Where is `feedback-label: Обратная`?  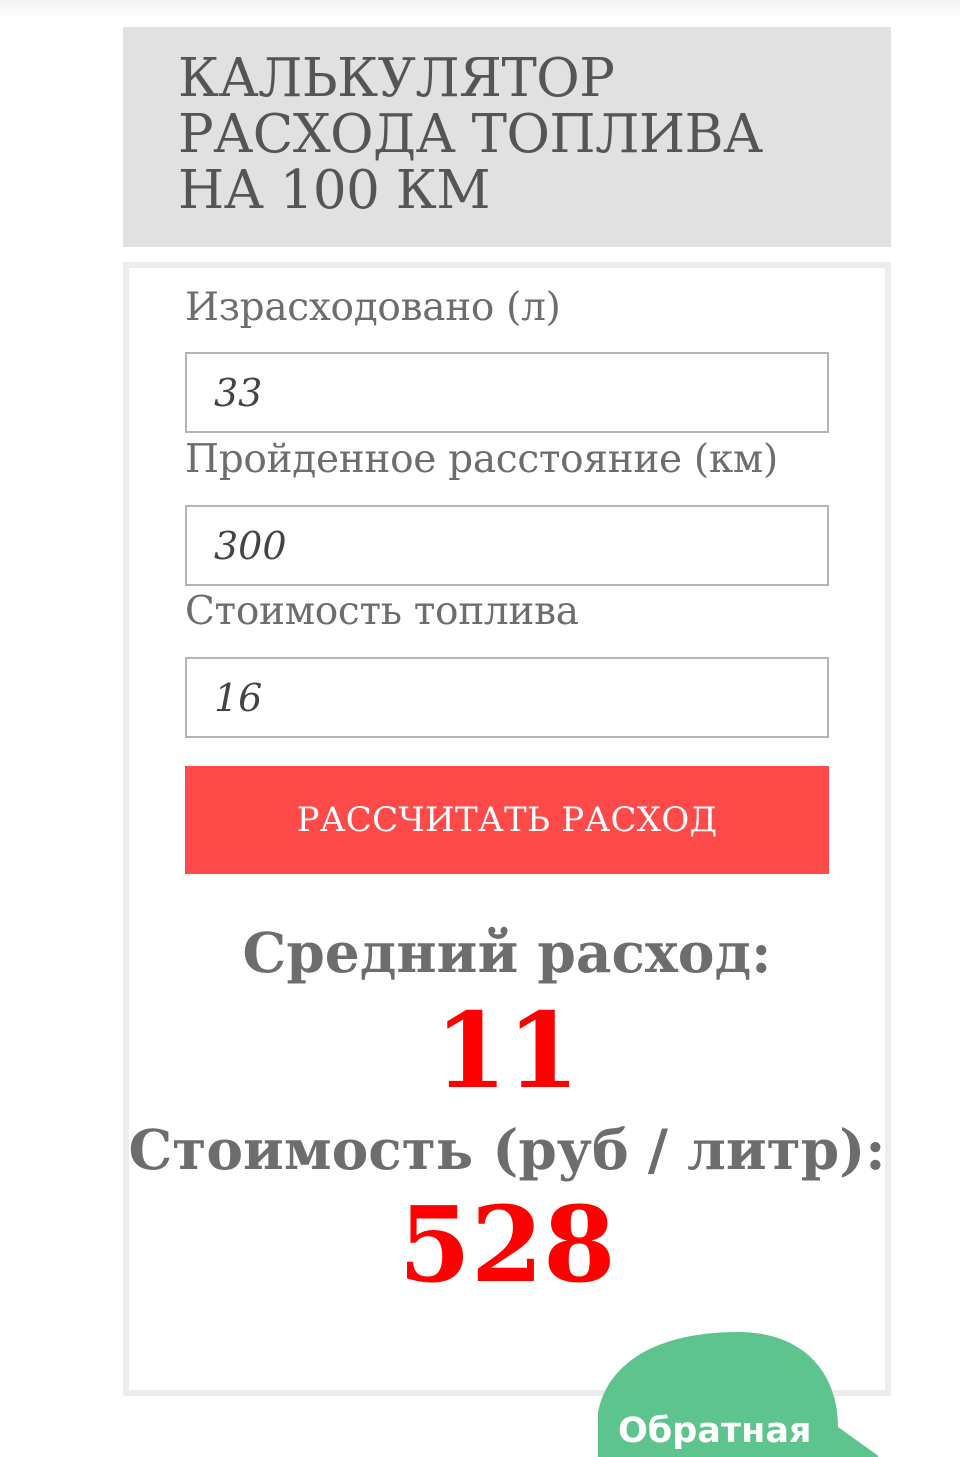
feedback-label: Обратная is located at coordinates (715, 1431).